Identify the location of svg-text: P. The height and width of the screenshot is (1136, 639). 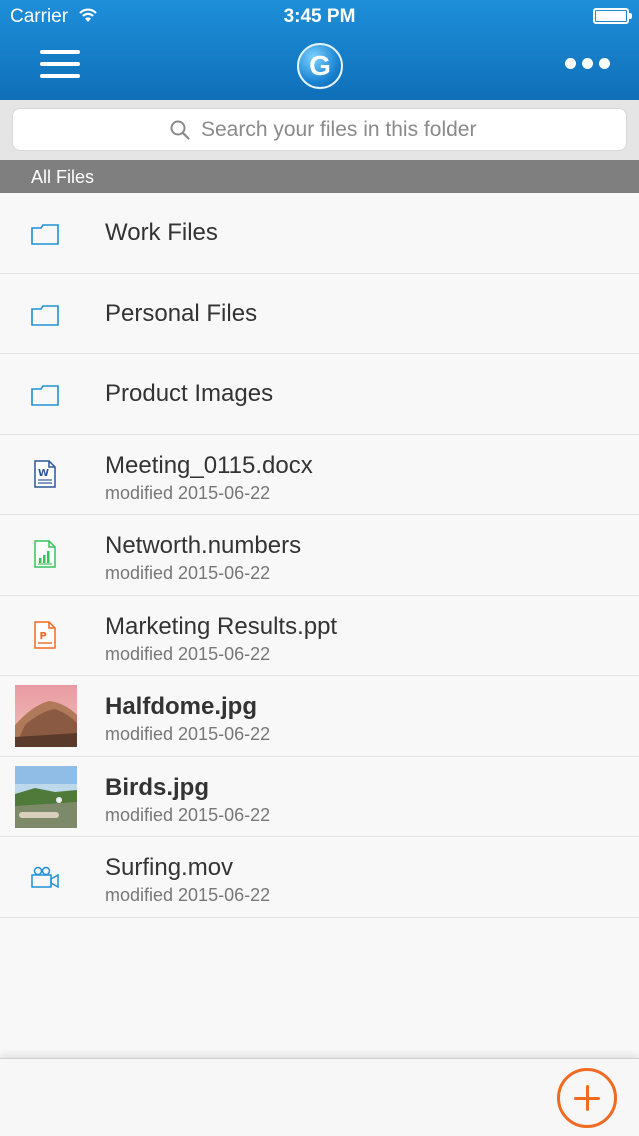
(43, 636).